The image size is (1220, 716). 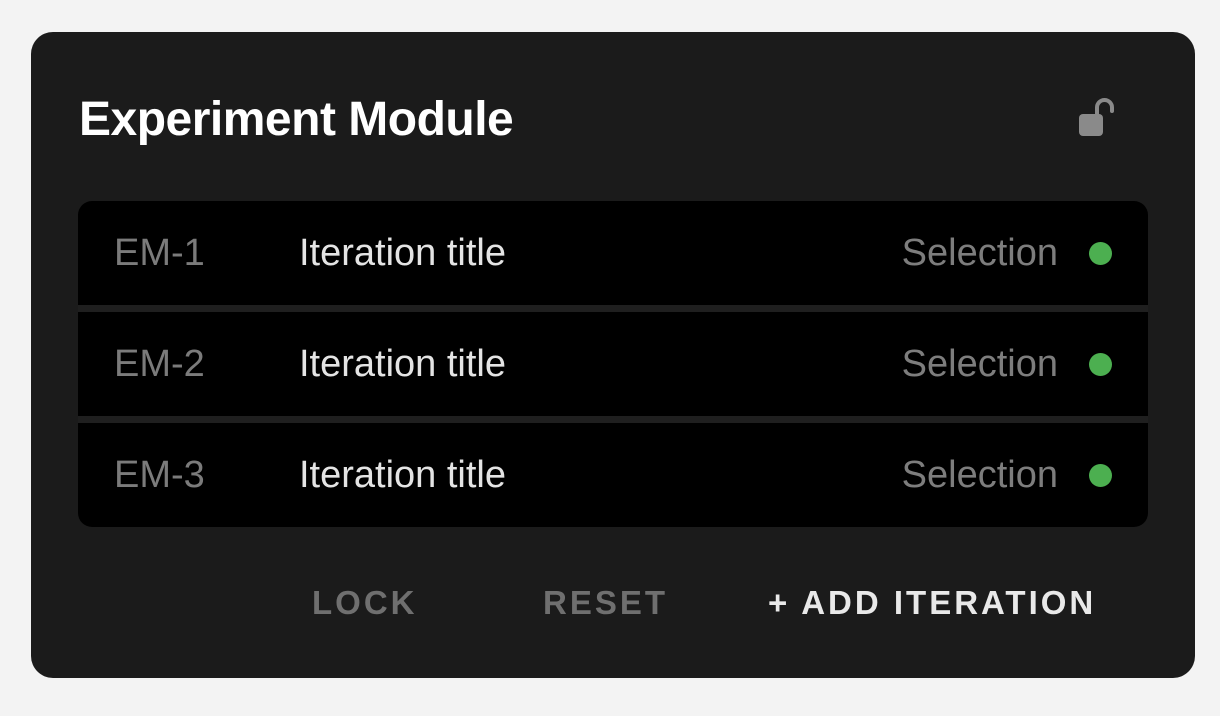 I want to click on module-title: Experiment Module, so click(x=296, y=119).